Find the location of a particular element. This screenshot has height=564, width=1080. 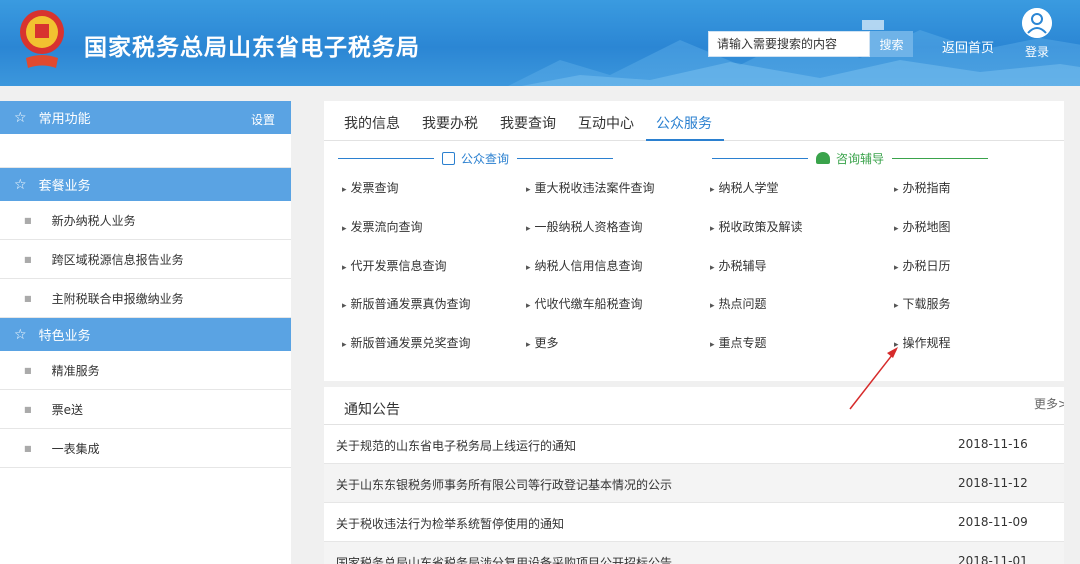

site-title: 国家税务总局山东省电子税务局 is located at coordinates (252, 48).